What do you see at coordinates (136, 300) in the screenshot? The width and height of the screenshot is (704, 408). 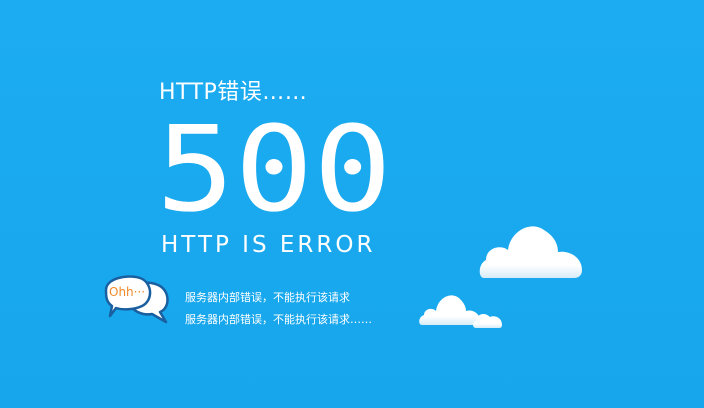 I see `speech-bubbles-icon` at bounding box center [136, 300].